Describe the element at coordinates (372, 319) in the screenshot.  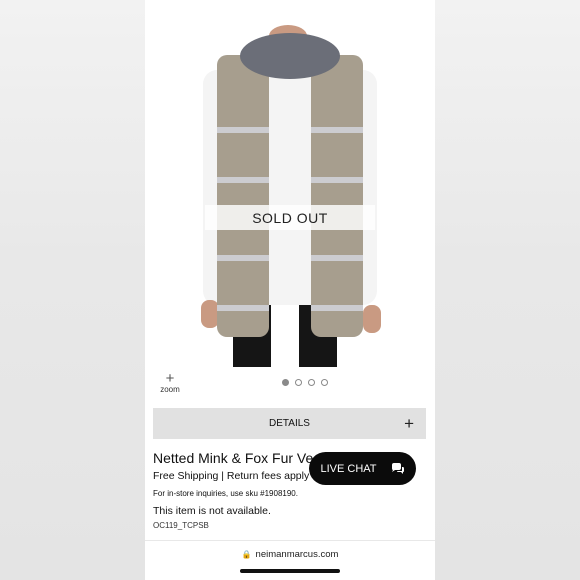
I see `model-right-hand` at that location.